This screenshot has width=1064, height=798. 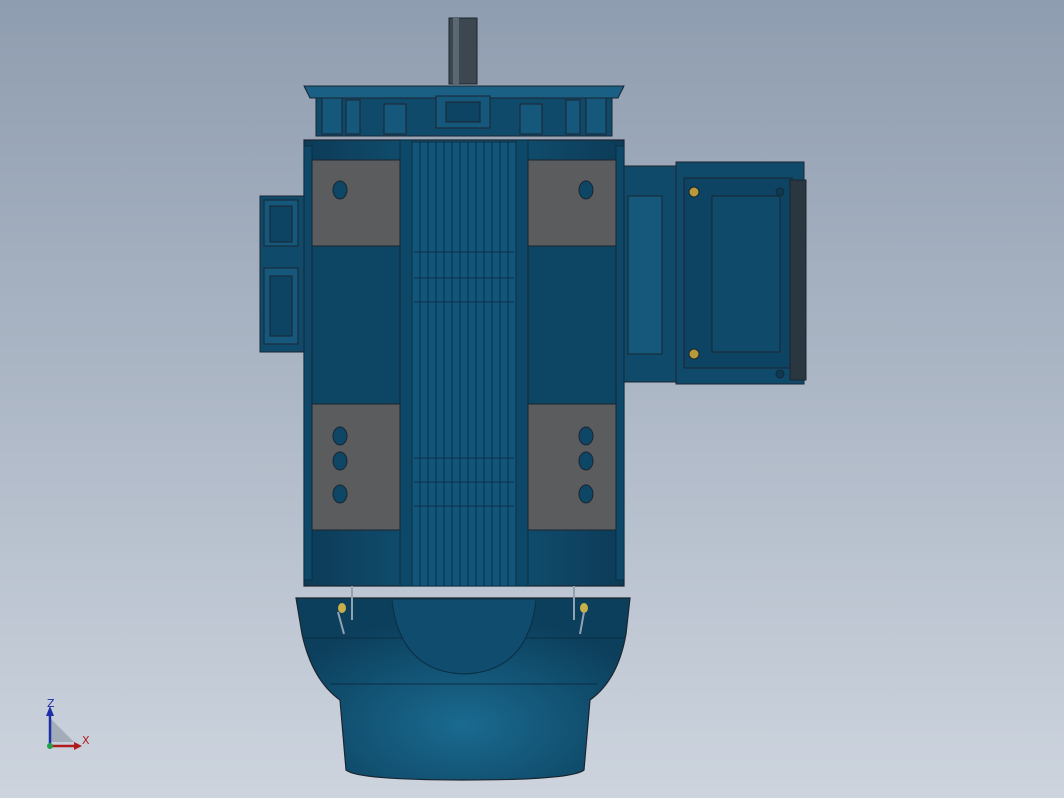 What do you see at coordinates (572, 467) in the screenshot?
I see `mounting-pad-right-bottom` at bounding box center [572, 467].